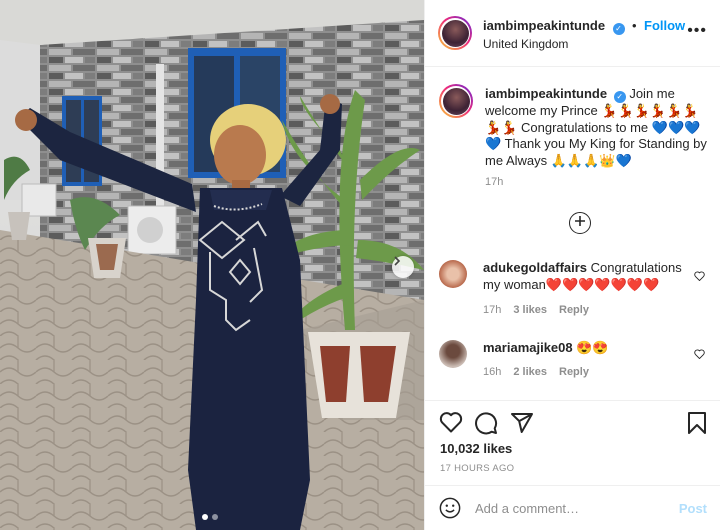 This screenshot has width=720, height=530. What do you see at coordinates (592, 347) in the screenshot?
I see `comment-text: 😍😍` at bounding box center [592, 347].